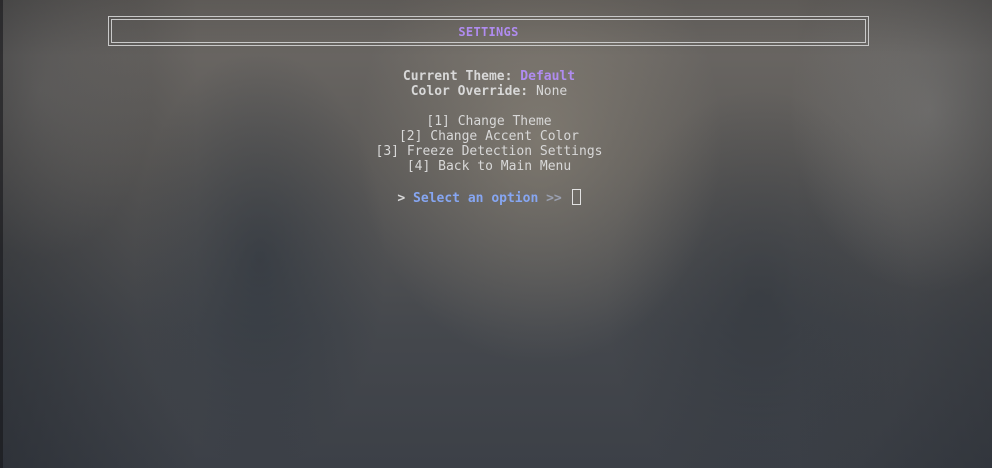  What do you see at coordinates (410, 136) in the screenshot?
I see `menu-item-key: [2]` at bounding box center [410, 136].